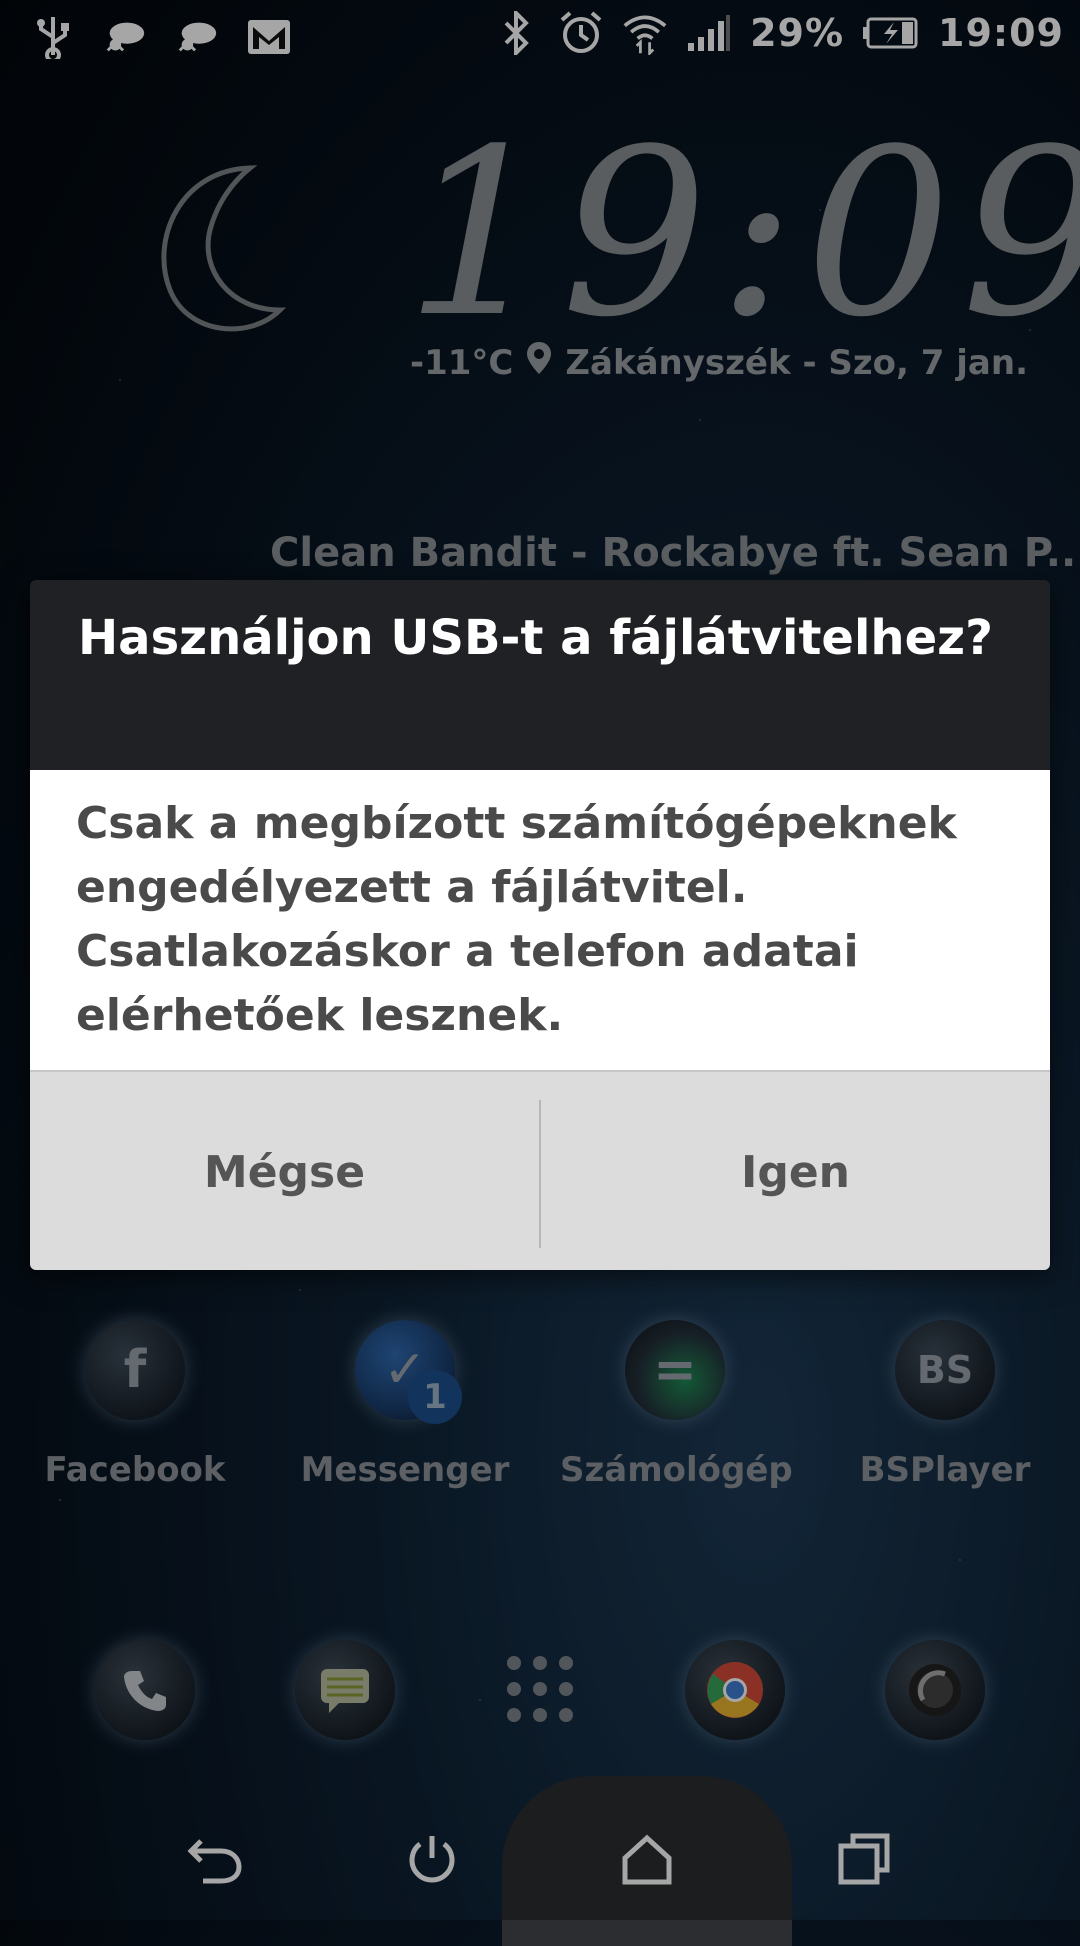  I want to click on dialog-title: Használjon USB-t a fájlátvitelhez?, so click(535, 638).